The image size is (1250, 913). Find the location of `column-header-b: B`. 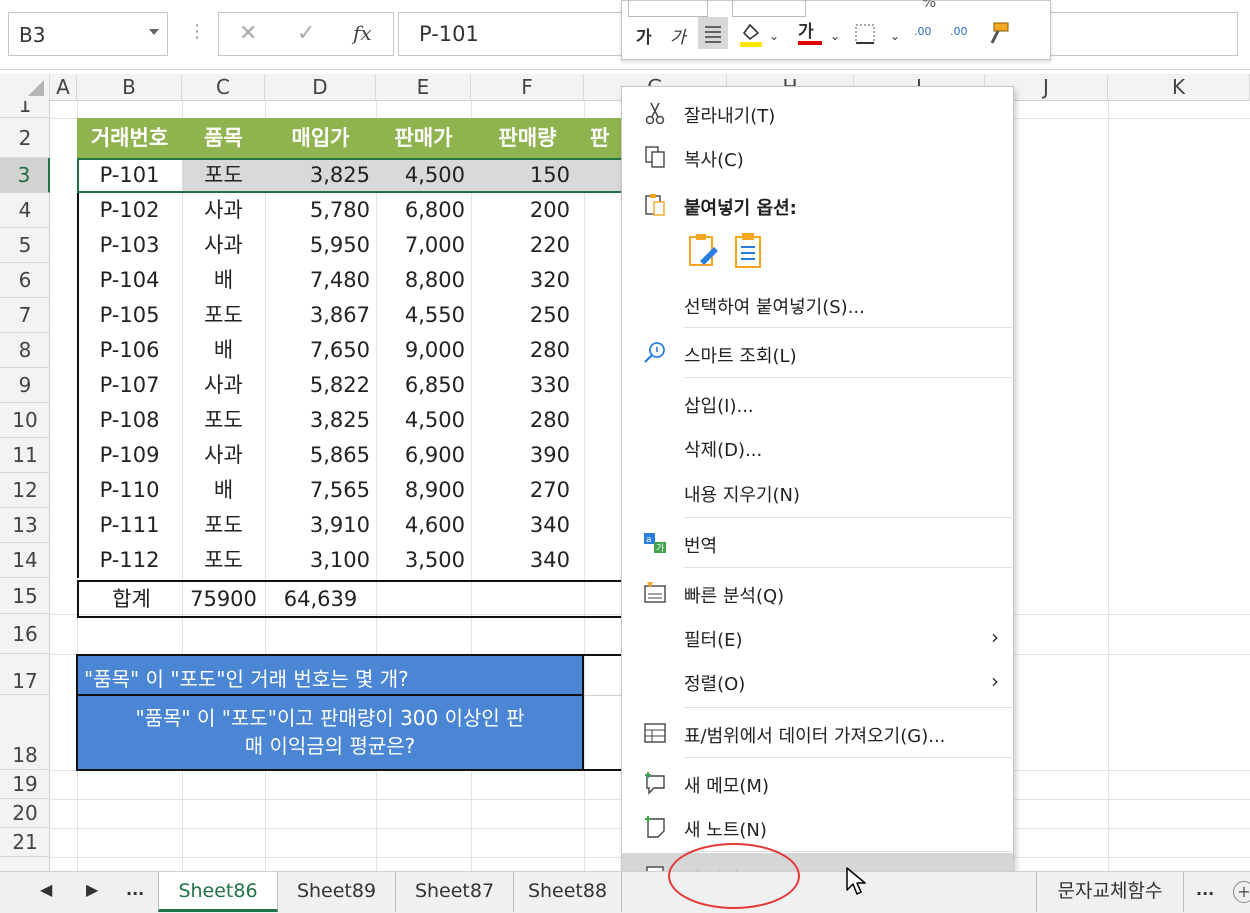

column-header-b: B is located at coordinates (129, 87).